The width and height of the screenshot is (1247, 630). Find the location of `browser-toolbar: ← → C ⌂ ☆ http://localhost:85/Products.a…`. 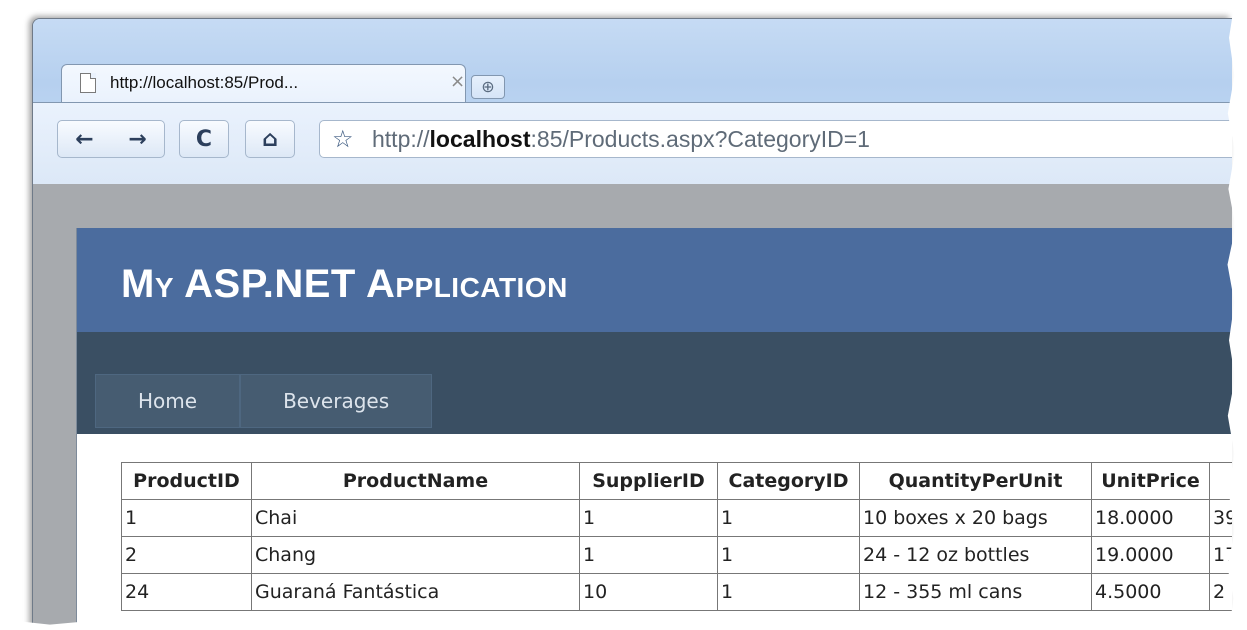

browser-toolbar: ← → C ⌂ ☆ http://localhost:85/Products.a… is located at coordinates (632, 143).